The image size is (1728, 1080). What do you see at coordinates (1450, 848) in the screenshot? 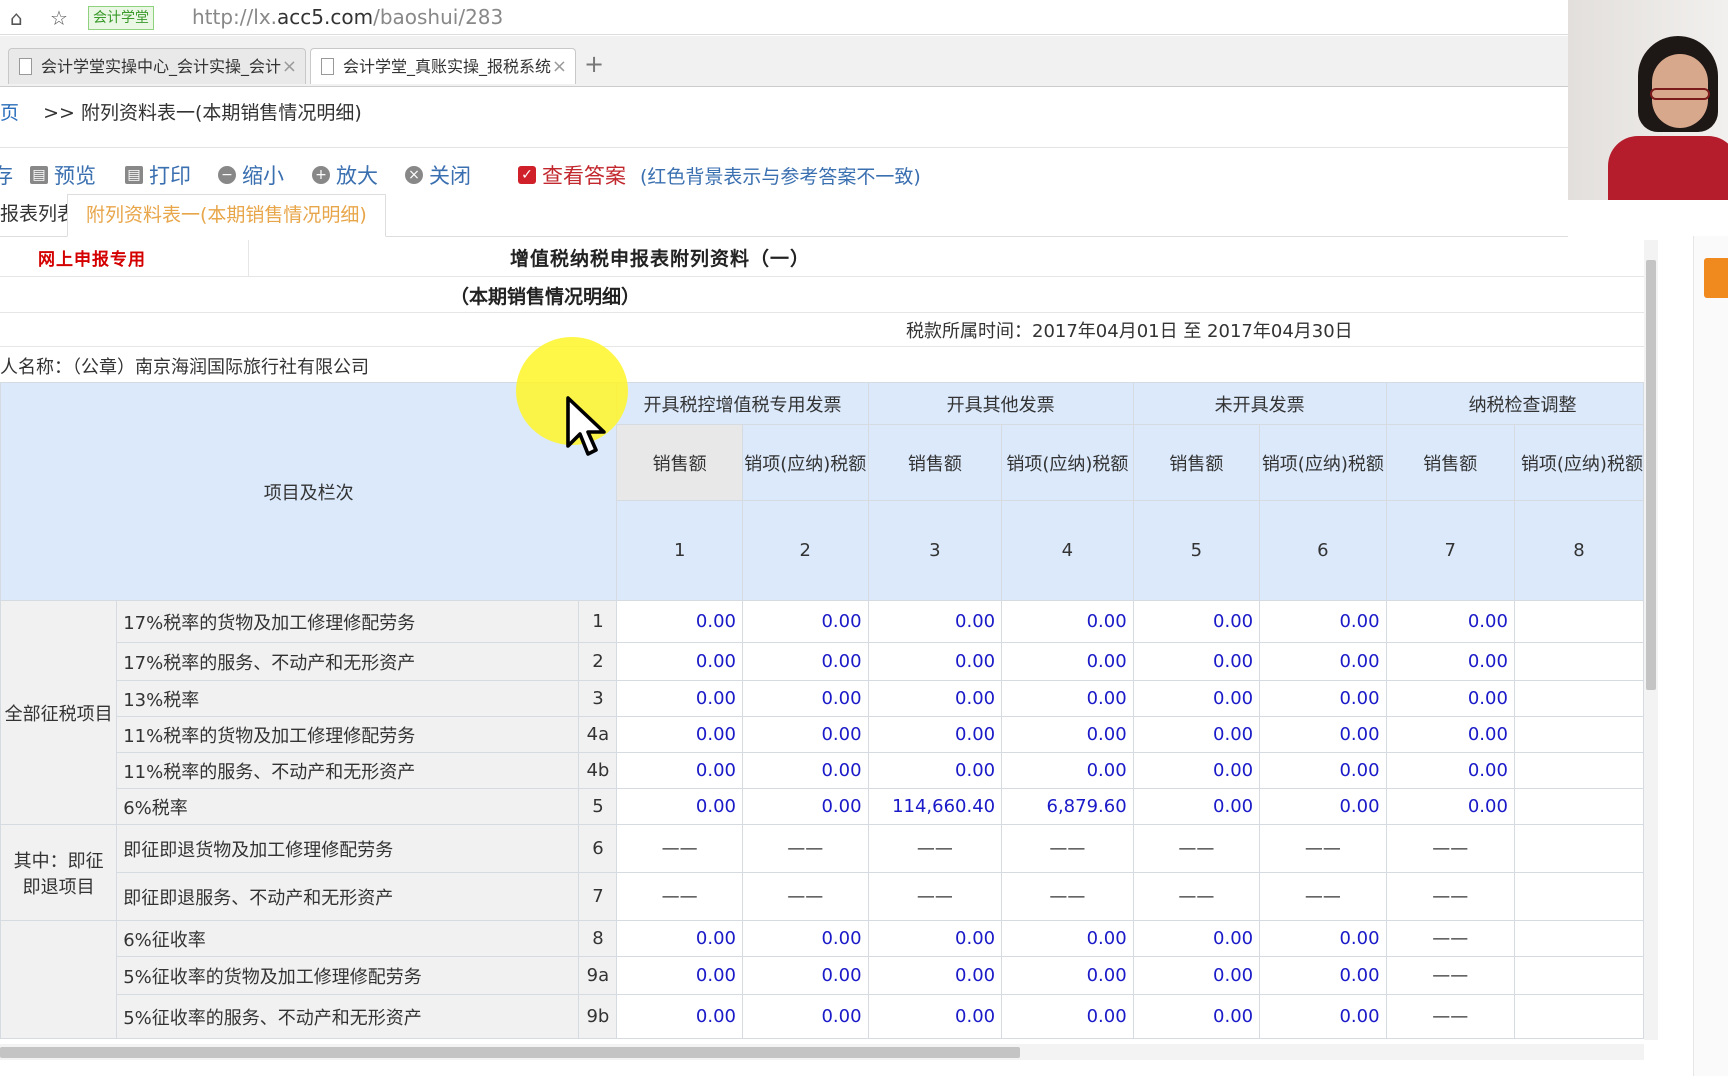
I see `disabled-cell: ——` at bounding box center [1450, 848].